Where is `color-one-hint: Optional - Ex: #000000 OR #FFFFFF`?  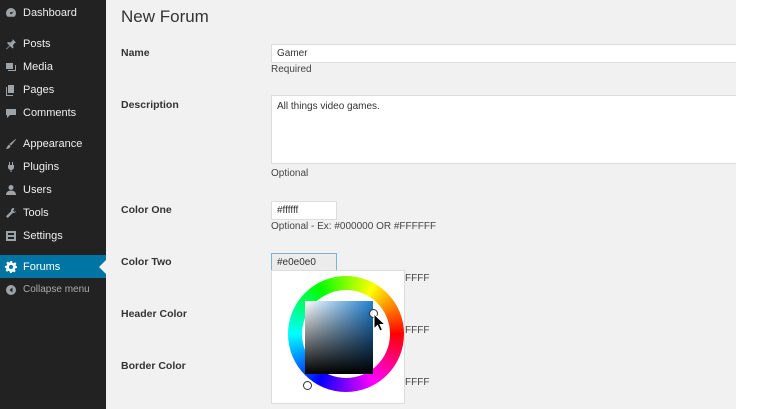 color-one-hint: Optional - Ex: #000000 OR #FFFFFF is located at coordinates (354, 226).